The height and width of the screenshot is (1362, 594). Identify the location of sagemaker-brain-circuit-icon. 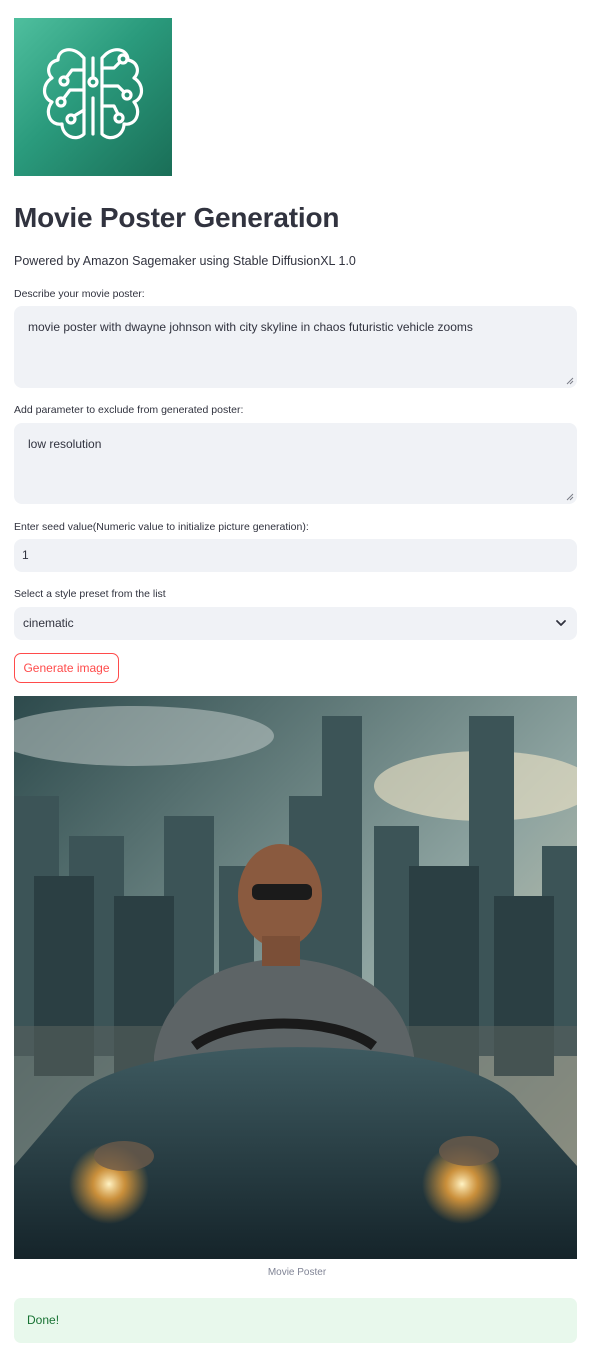
(93, 94).